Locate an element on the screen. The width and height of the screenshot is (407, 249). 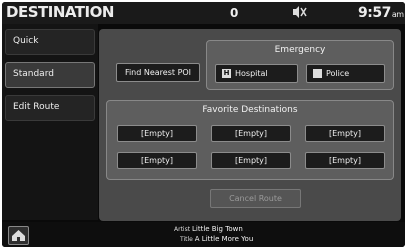
home-icon is located at coordinates (18, 235).